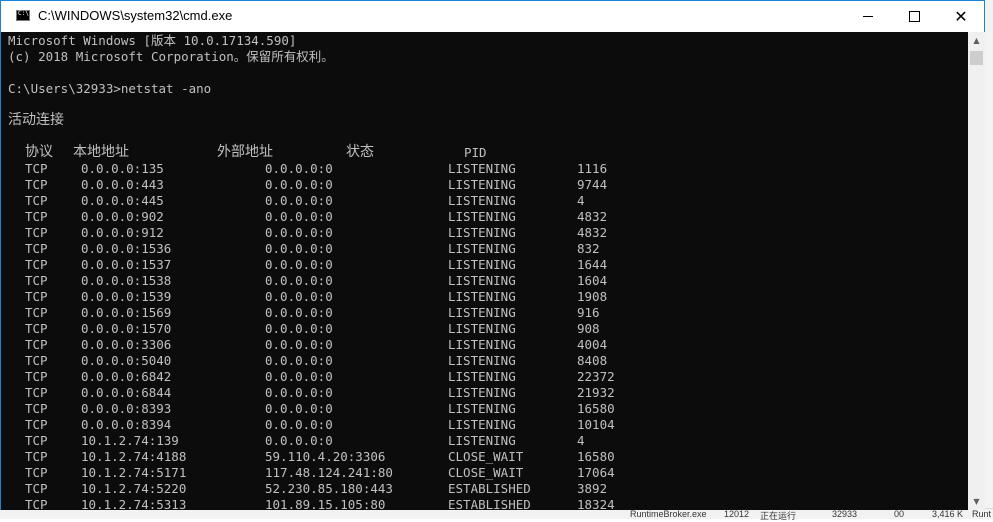  What do you see at coordinates (976, 271) in the screenshot?
I see `vertical-scrollbar: ▲ ▼` at bounding box center [976, 271].